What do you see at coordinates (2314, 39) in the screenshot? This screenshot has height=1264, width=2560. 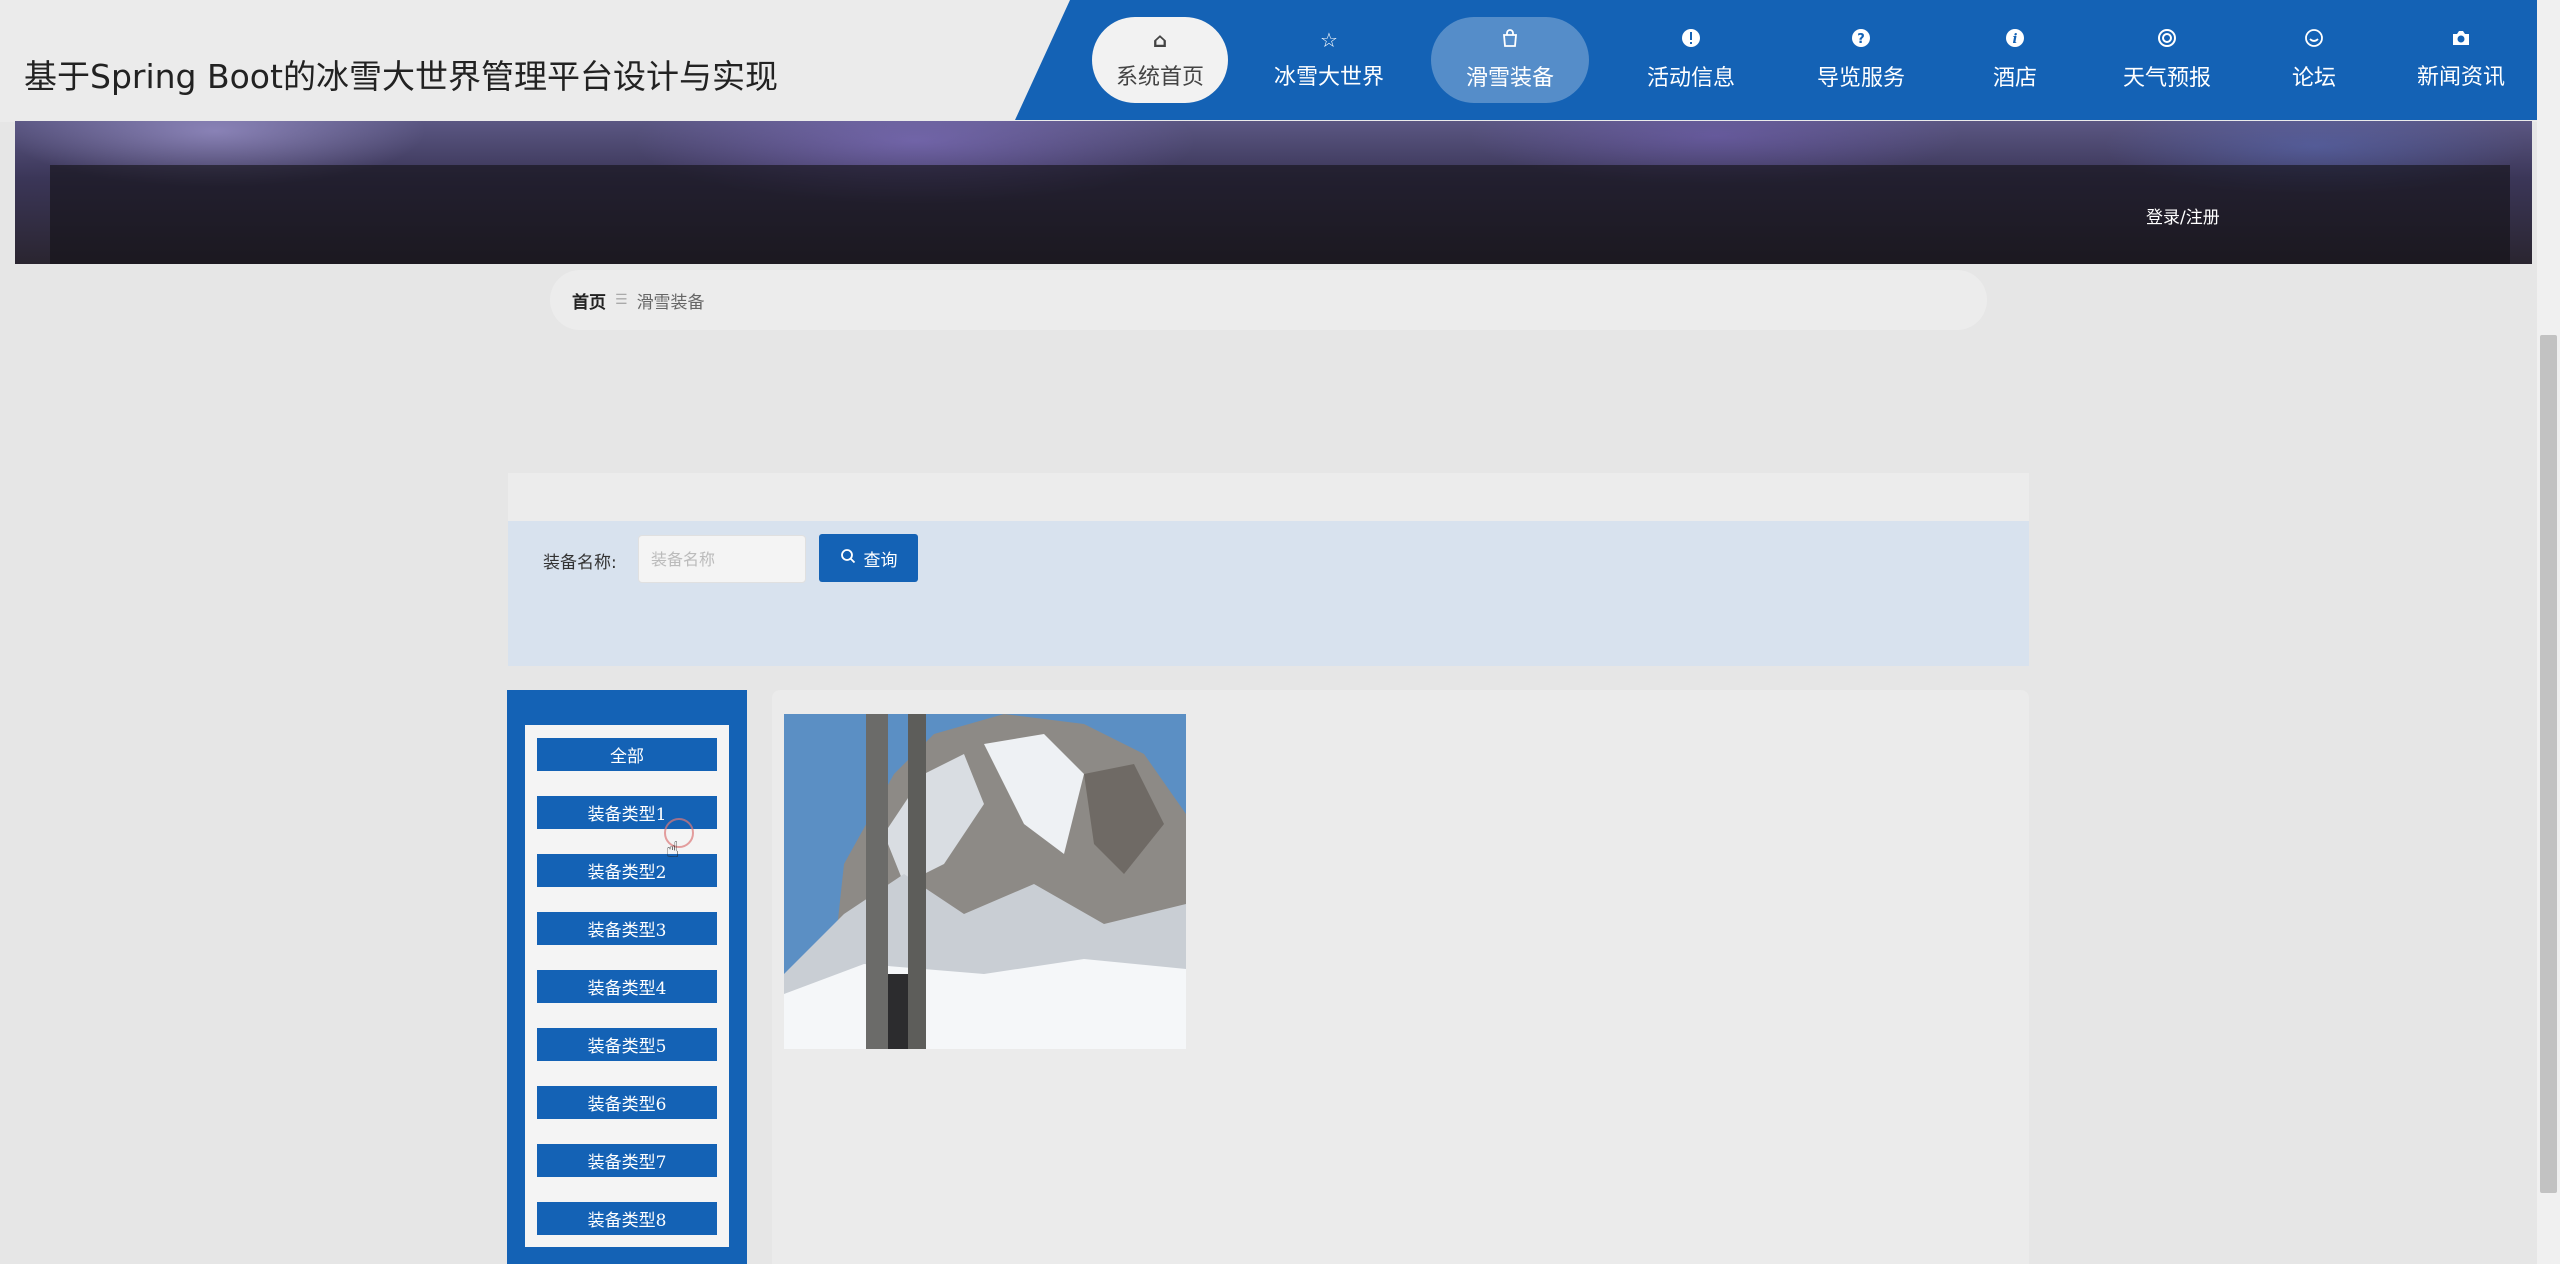 I see `smile-icon` at bounding box center [2314, 39].